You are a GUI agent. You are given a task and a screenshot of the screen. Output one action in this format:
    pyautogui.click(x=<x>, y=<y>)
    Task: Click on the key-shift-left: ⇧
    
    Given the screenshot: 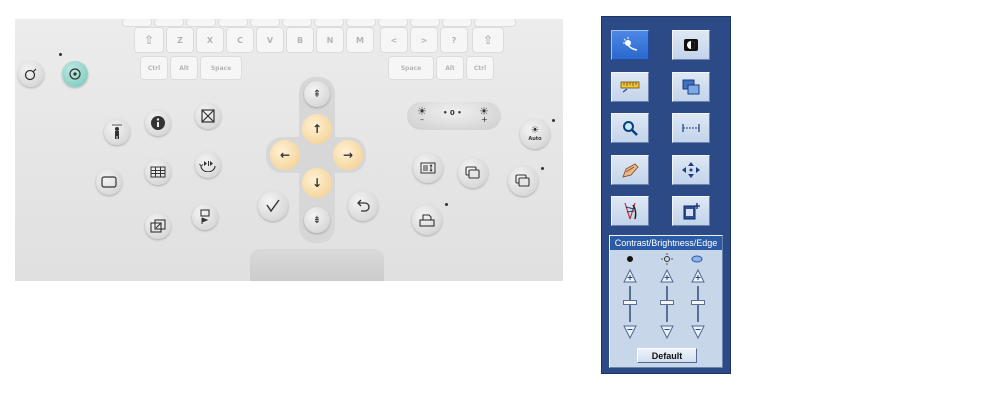 What is the action you would take?
    pyautogui.click(x=149, y=40)
    